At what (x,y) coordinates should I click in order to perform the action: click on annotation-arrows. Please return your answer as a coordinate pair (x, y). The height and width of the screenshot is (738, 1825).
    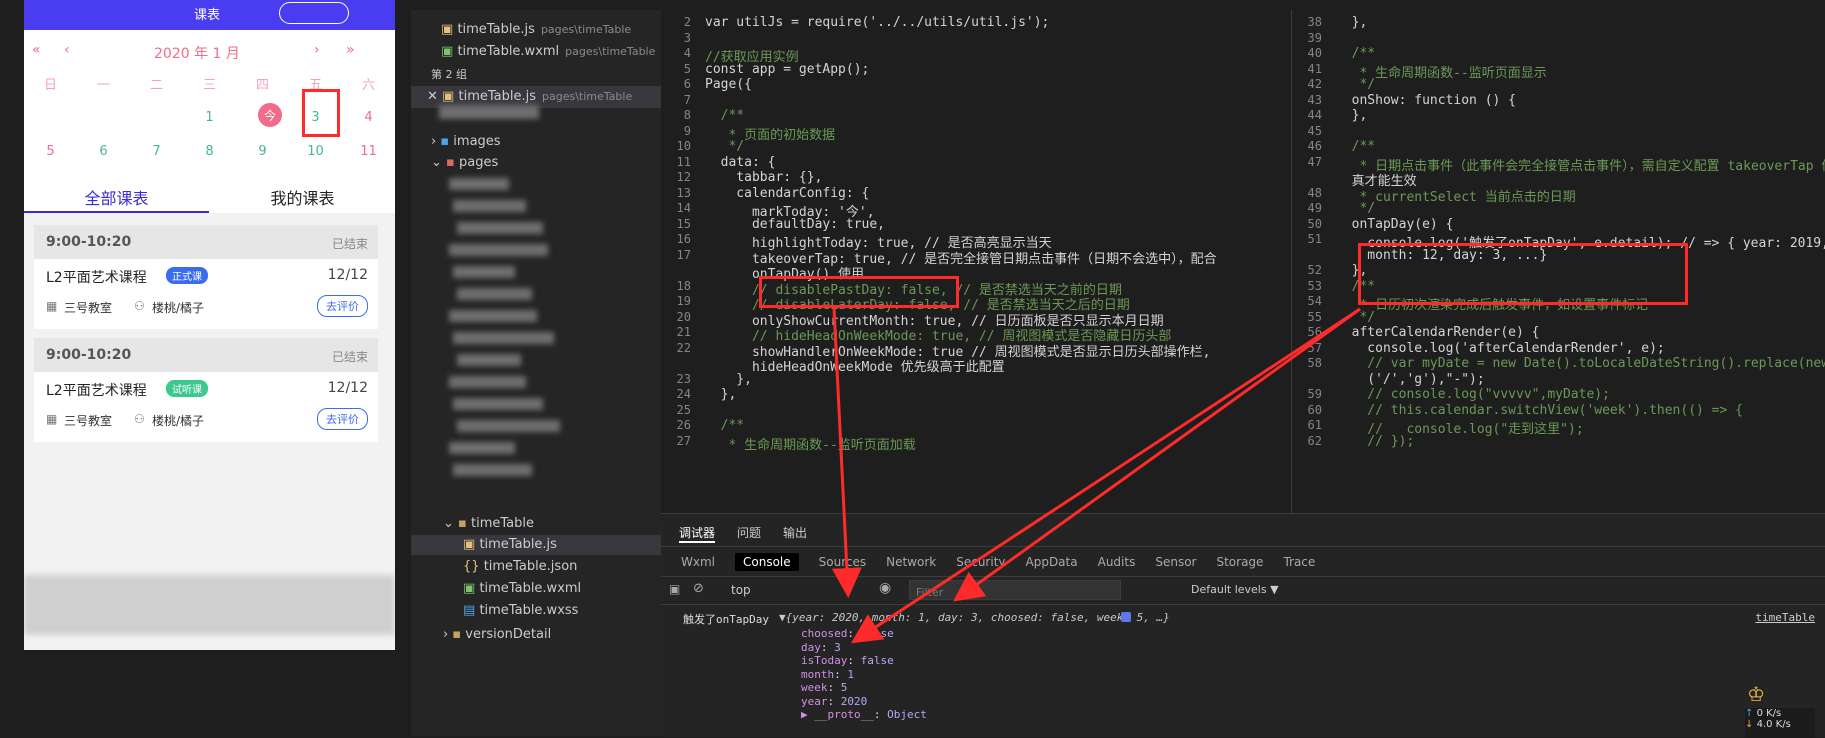
    Looking at the image, I should click on (1096, 475).